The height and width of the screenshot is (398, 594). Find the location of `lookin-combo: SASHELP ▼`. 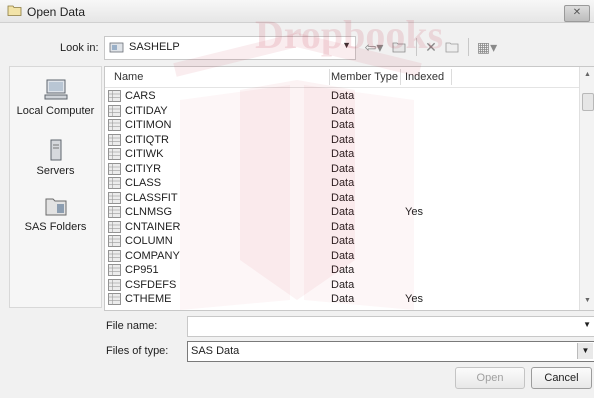

lookin-combo: SASHELP ▼ is located at coordinates (230, 48).